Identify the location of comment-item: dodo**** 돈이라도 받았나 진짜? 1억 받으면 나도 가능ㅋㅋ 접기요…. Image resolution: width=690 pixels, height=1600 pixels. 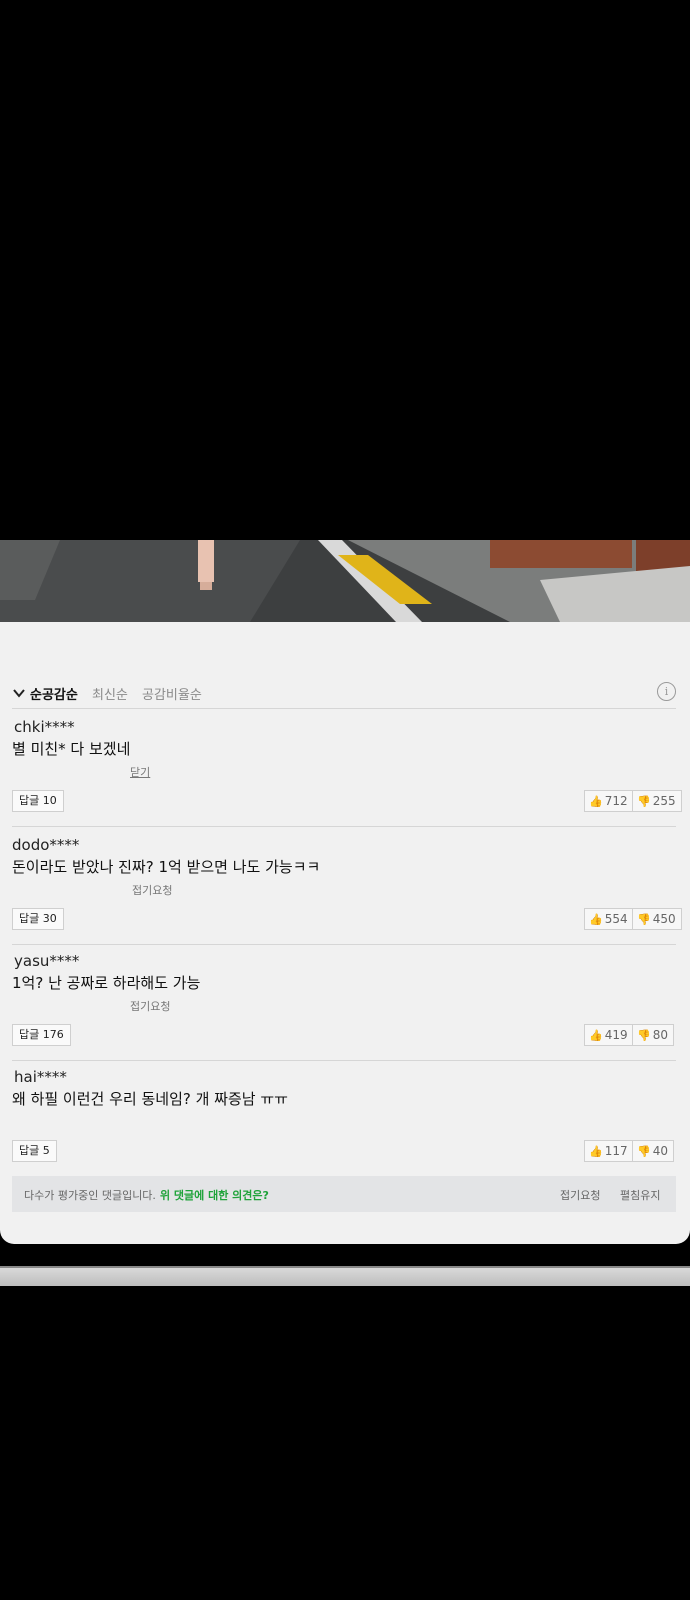
(345, 885).